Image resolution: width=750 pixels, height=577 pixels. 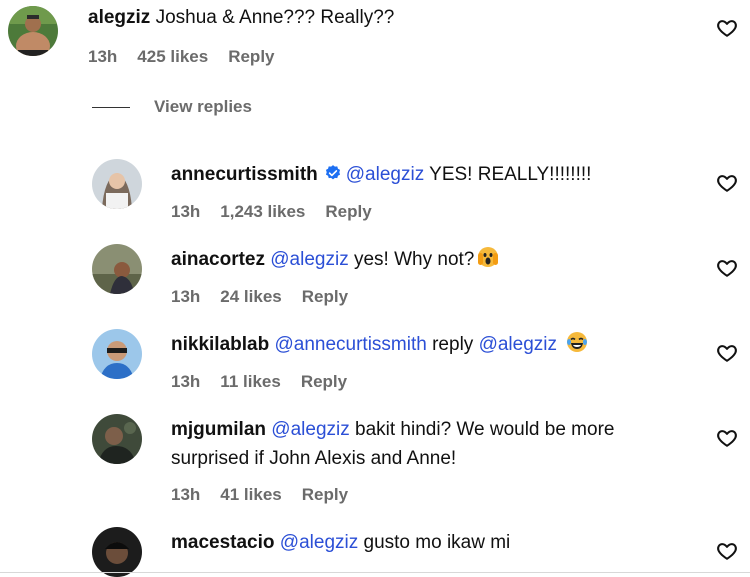 I want to click on avatar-macestacio, so click(x=117, y=552).